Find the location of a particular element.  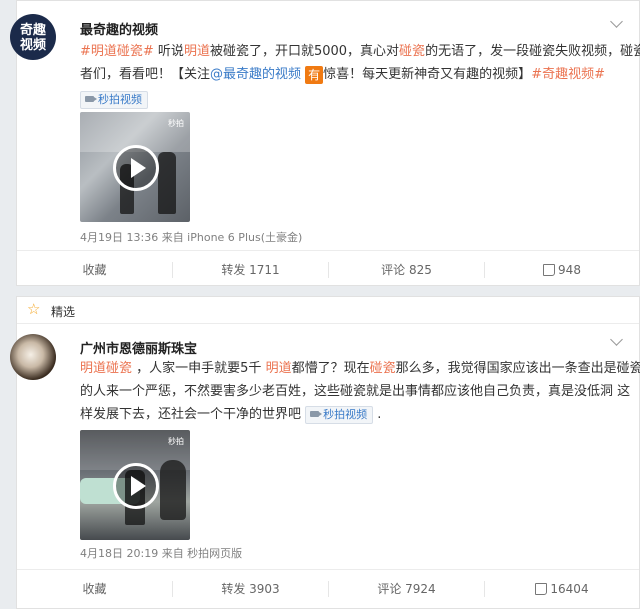

like-button: 16404 is located at coordinates (562, 589).